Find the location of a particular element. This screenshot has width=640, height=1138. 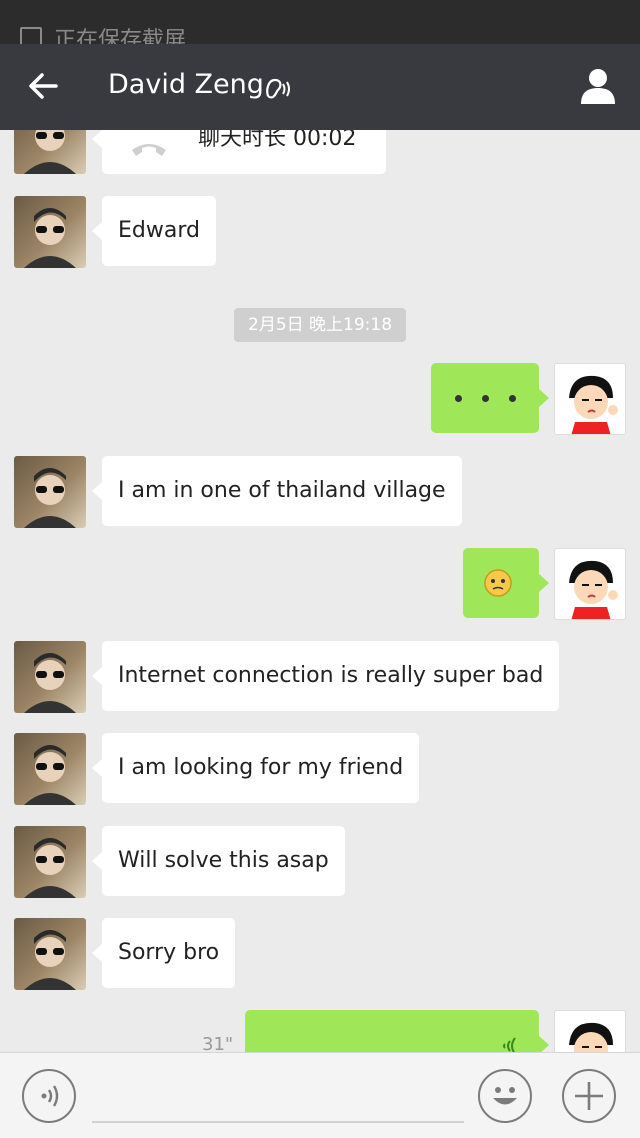

sent-emoji-bubble is located at coordinates (506, 583).